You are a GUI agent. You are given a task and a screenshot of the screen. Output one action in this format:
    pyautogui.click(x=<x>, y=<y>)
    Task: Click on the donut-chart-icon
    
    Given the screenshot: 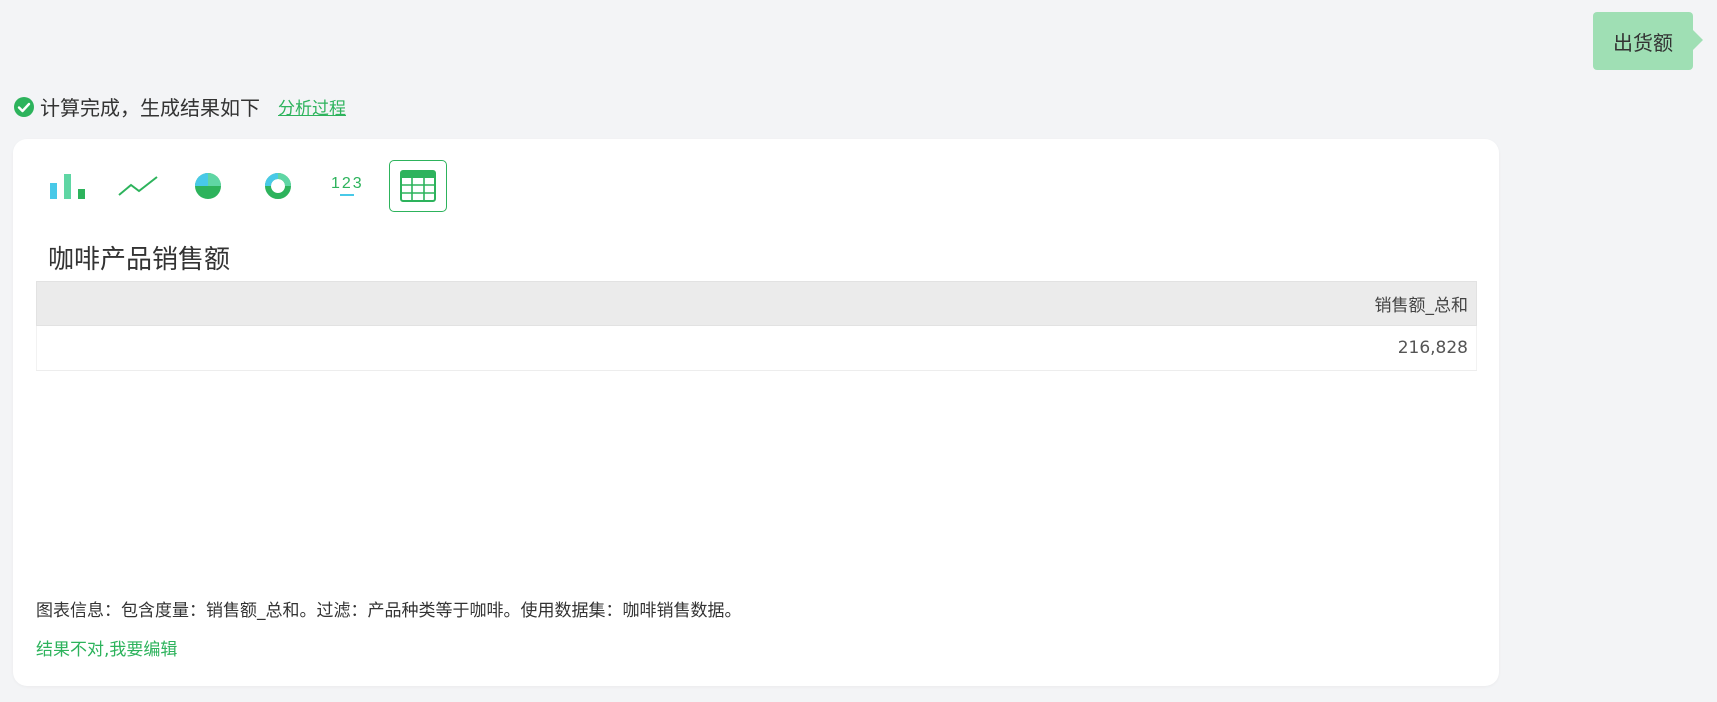 What is the action you would take?
    pyautogui.click(x=278, y=186)
    